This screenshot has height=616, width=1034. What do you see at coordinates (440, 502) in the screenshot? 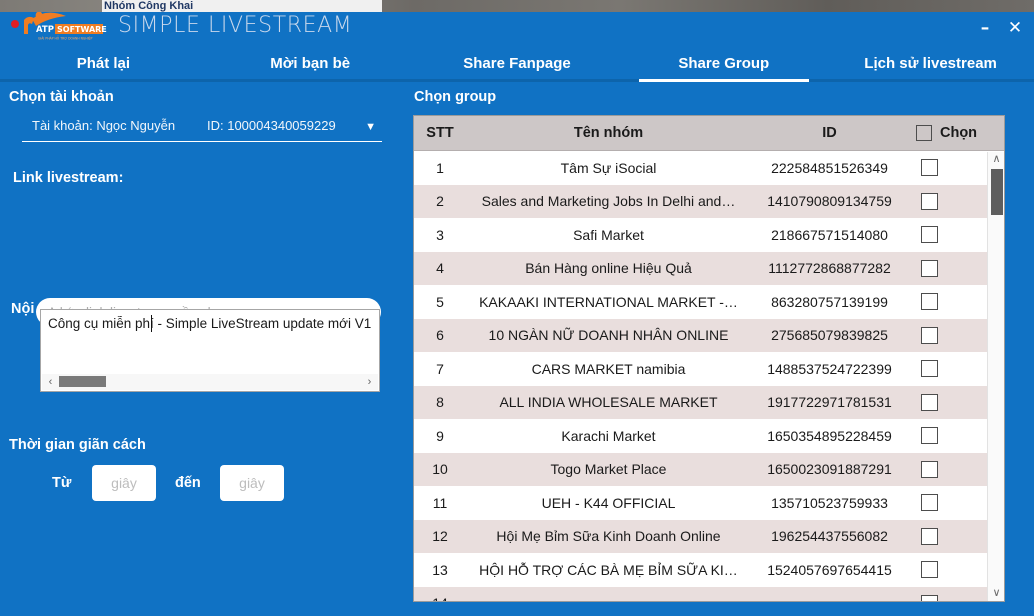
I see `cell-stt: 11` at bounding box center [440, 502].